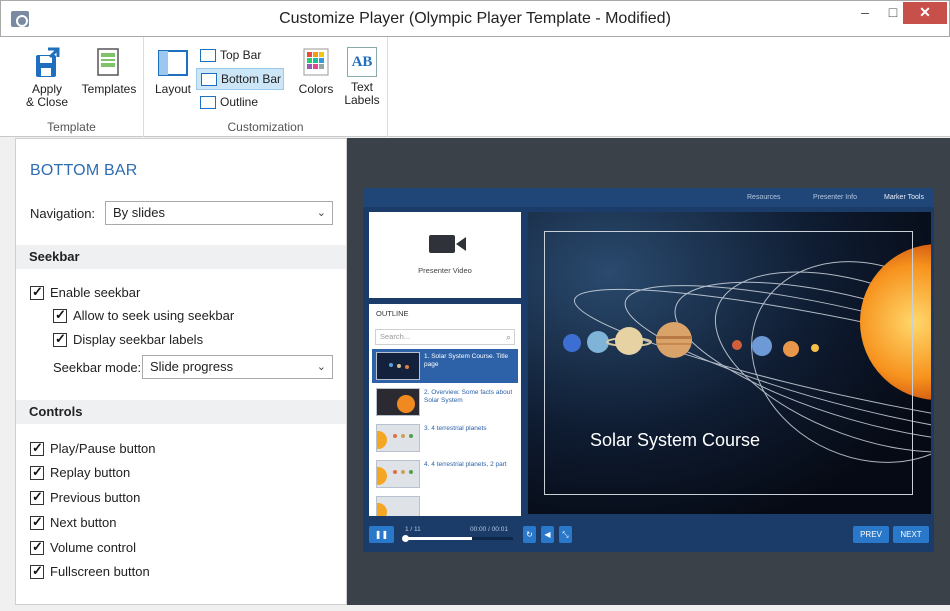 The height and width of the screenshot is (611, 950). Describe the element at coordinates (865, 13) in the screenshot. I see `minimize-button: –` at that location.